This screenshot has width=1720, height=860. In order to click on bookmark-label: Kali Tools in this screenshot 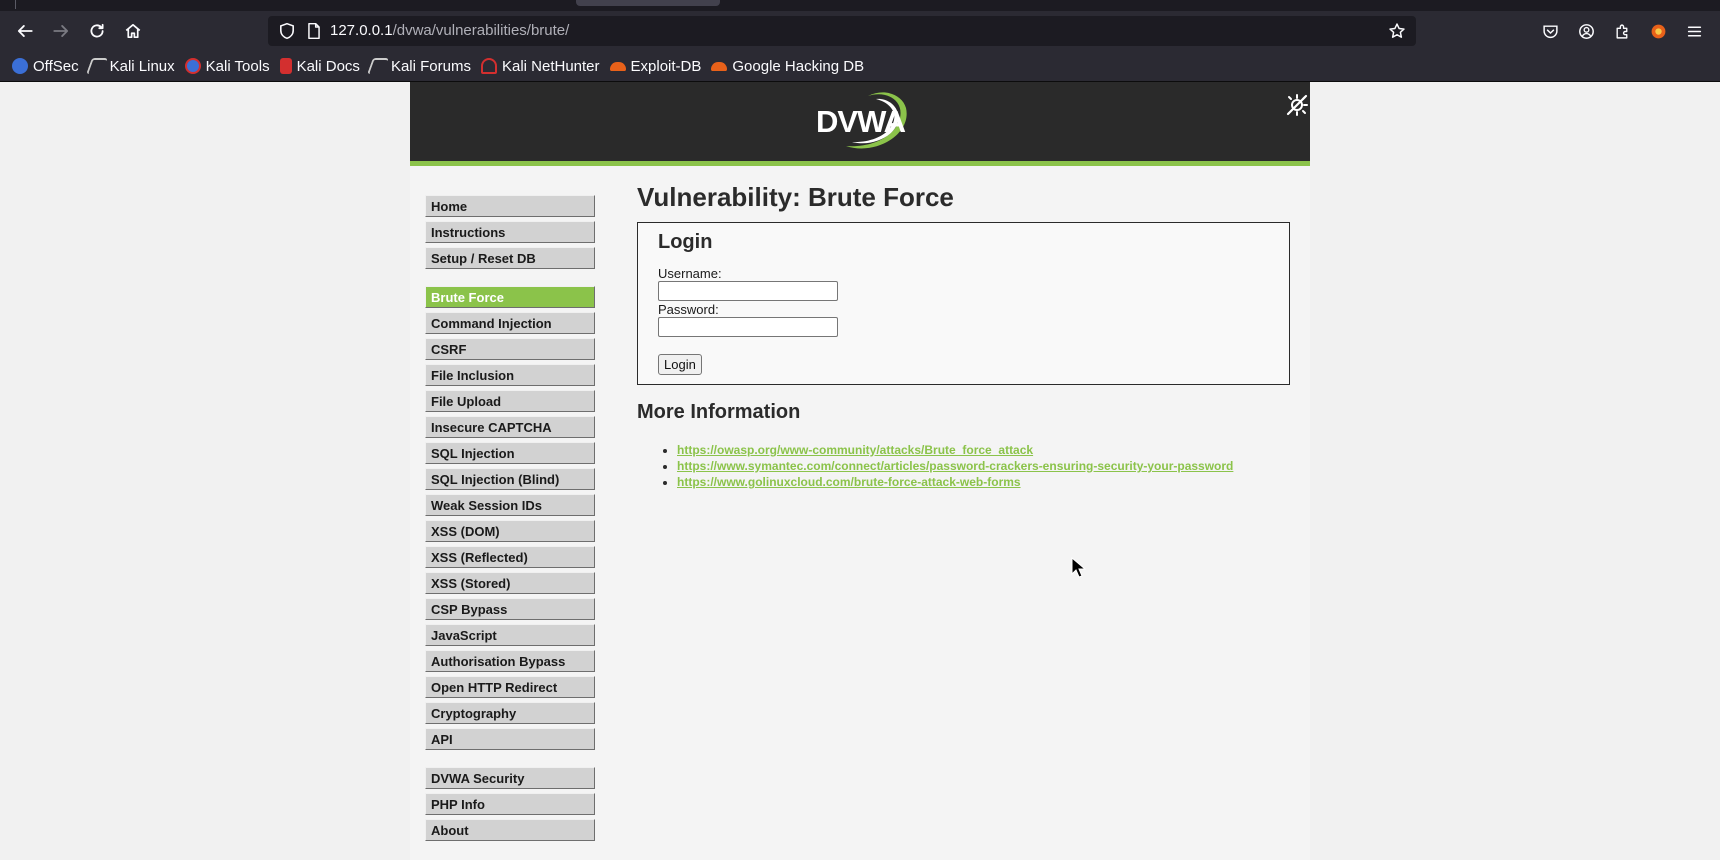, I will do `click(237, 66)`.